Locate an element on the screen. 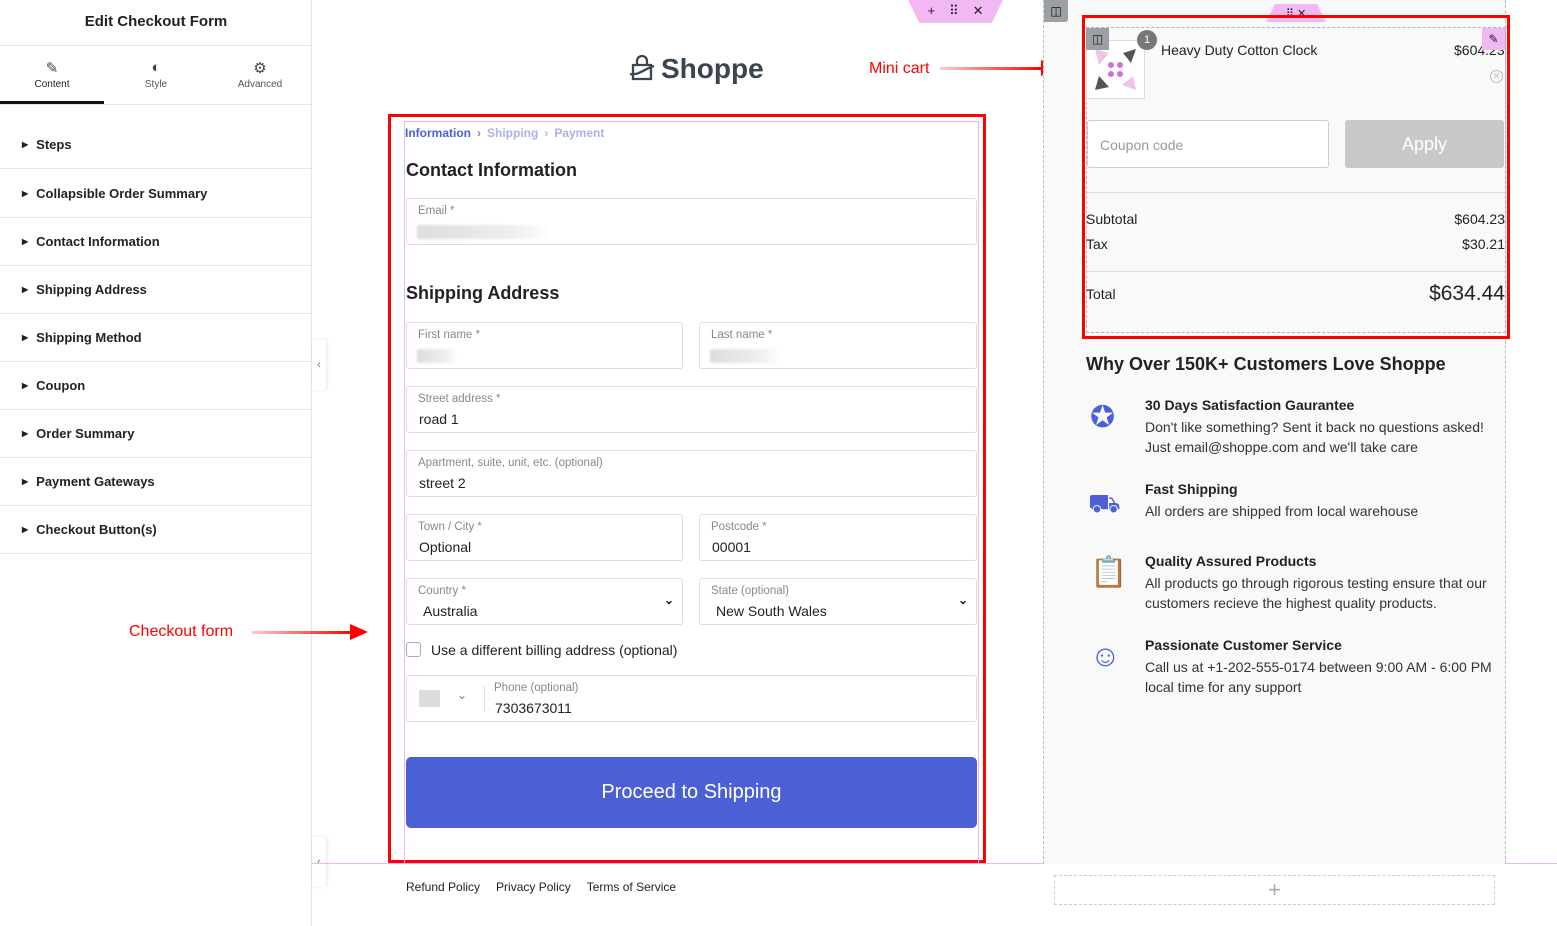 This screenshot has height=926, width=1557. field-label: Country * is located at coordinates (442, 591).